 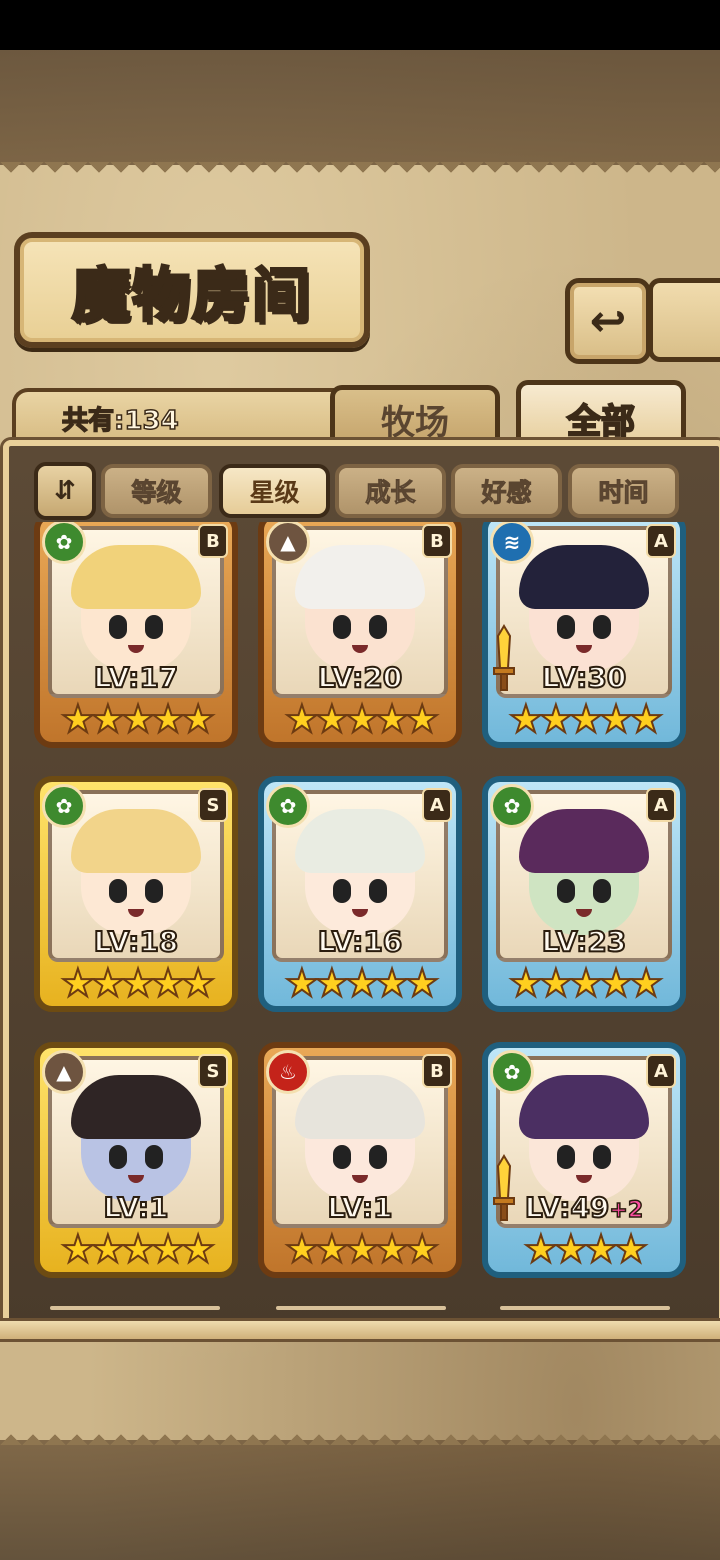 I want to click on page-title: 魔物房间, so click(x=191, y=295).